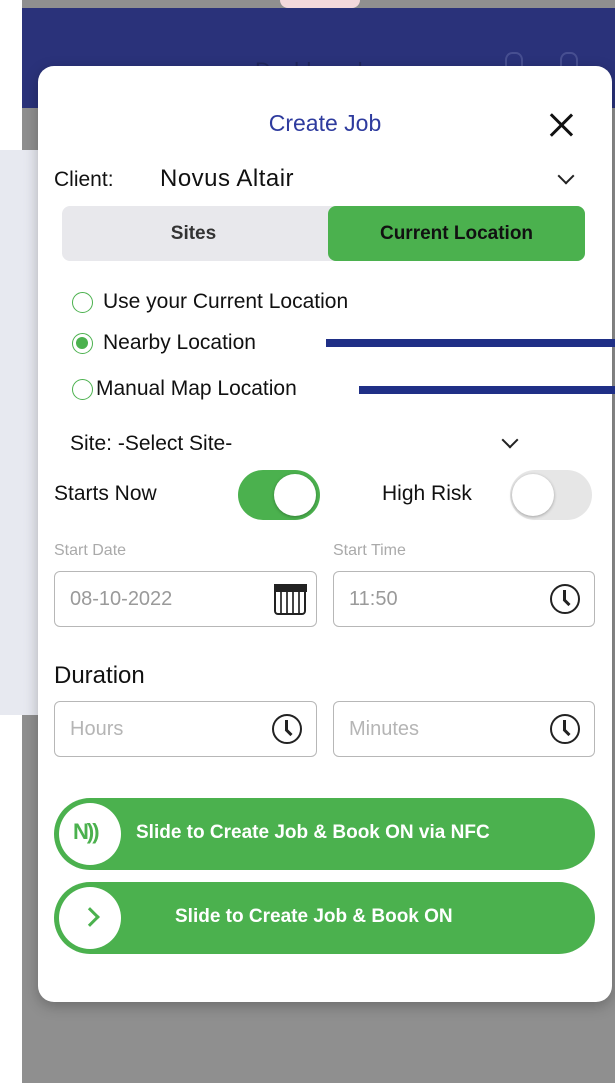 The width and height of the screenshot is (615, 1083). I want to click on minutes-placeholder: Minutes, so click(384, 729).